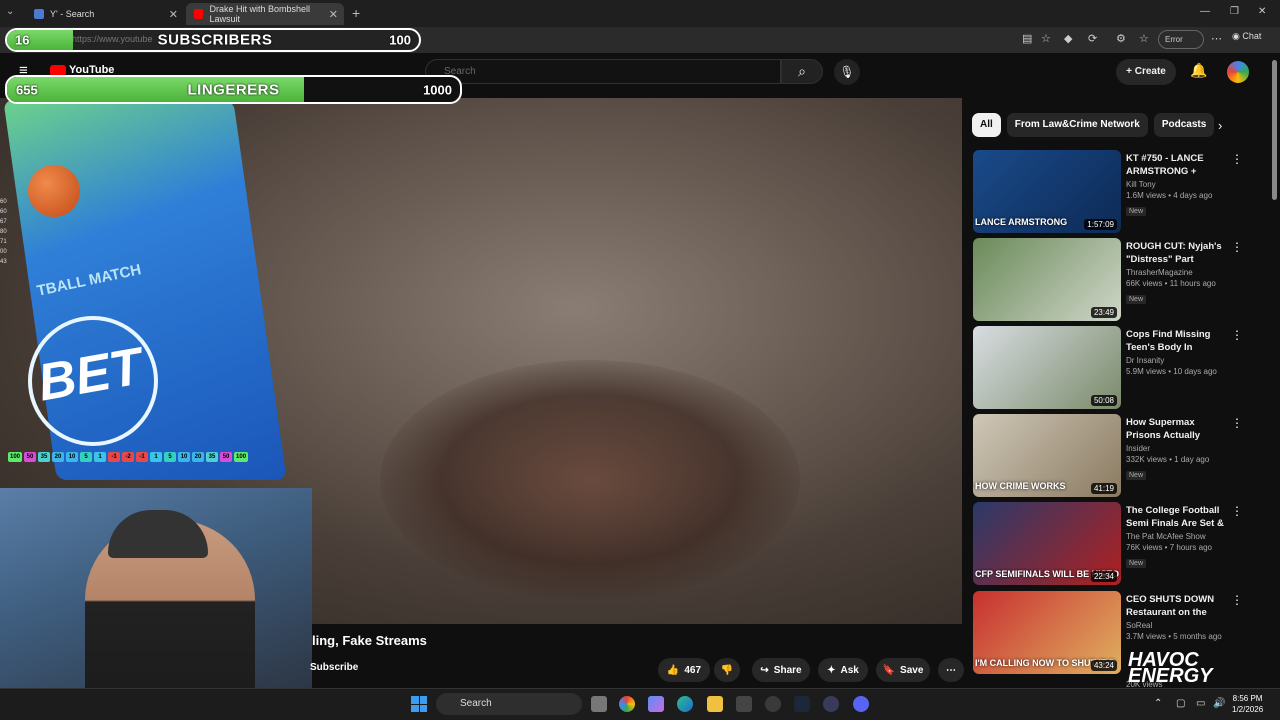 The image size is (1280, 720). What do you see at coordinates (1262, 11) in the screenshot?
I see `window-close-icon: ✕` at bounding box center [1262, 11].